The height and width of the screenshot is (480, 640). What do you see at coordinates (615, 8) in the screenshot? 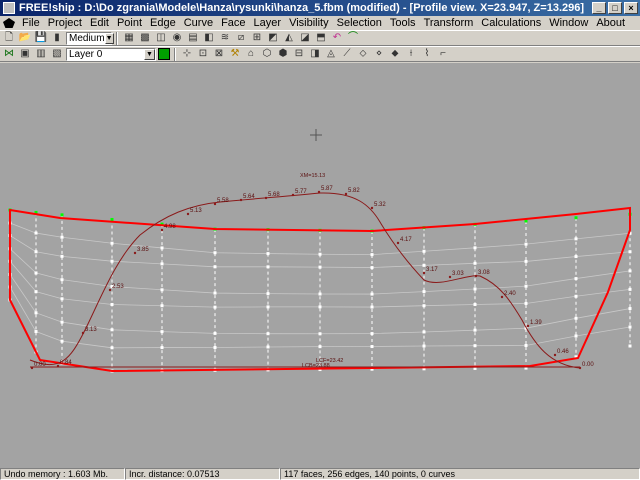
I see `maximize-button: □` at bounding box center [615, 8].